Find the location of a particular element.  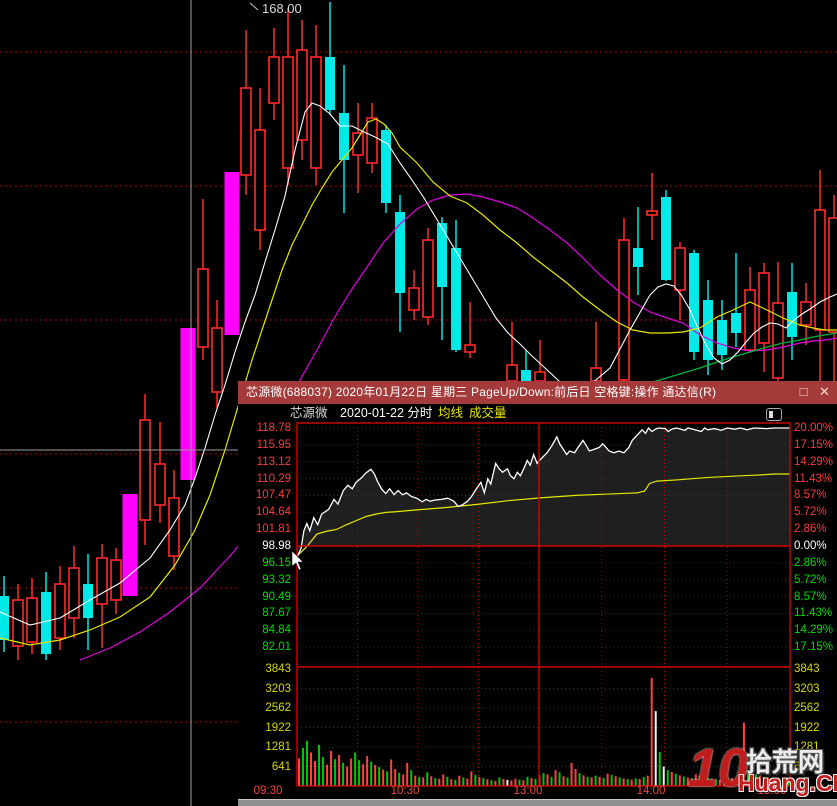

axis-label: 20.00% is located at coordinates (814, 427).